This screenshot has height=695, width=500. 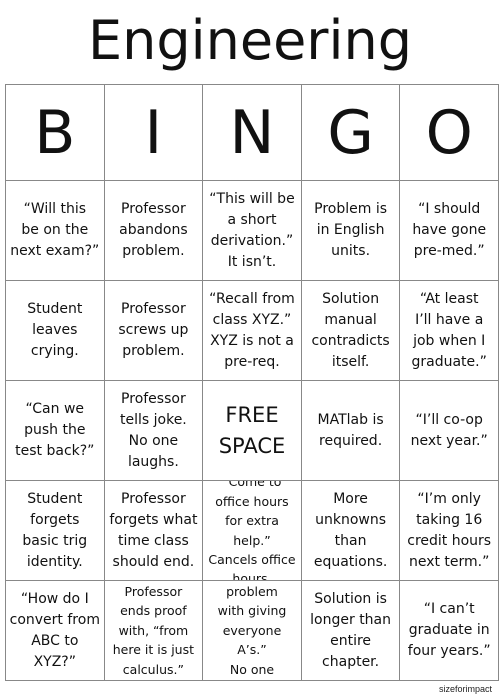 I want to click on bingo-square: MATlab is required., so click(x=351, y=431).